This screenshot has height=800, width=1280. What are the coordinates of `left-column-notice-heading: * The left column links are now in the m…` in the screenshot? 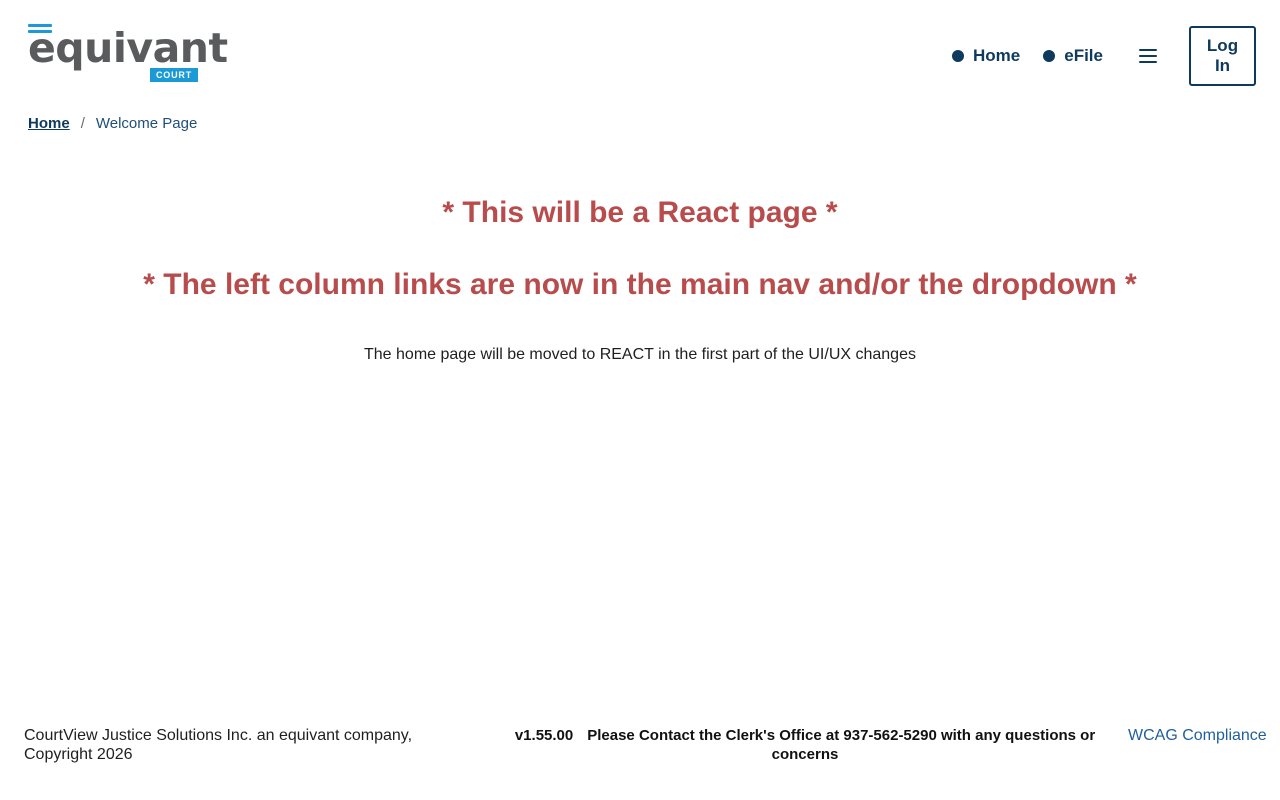 It's located at (640, 284).